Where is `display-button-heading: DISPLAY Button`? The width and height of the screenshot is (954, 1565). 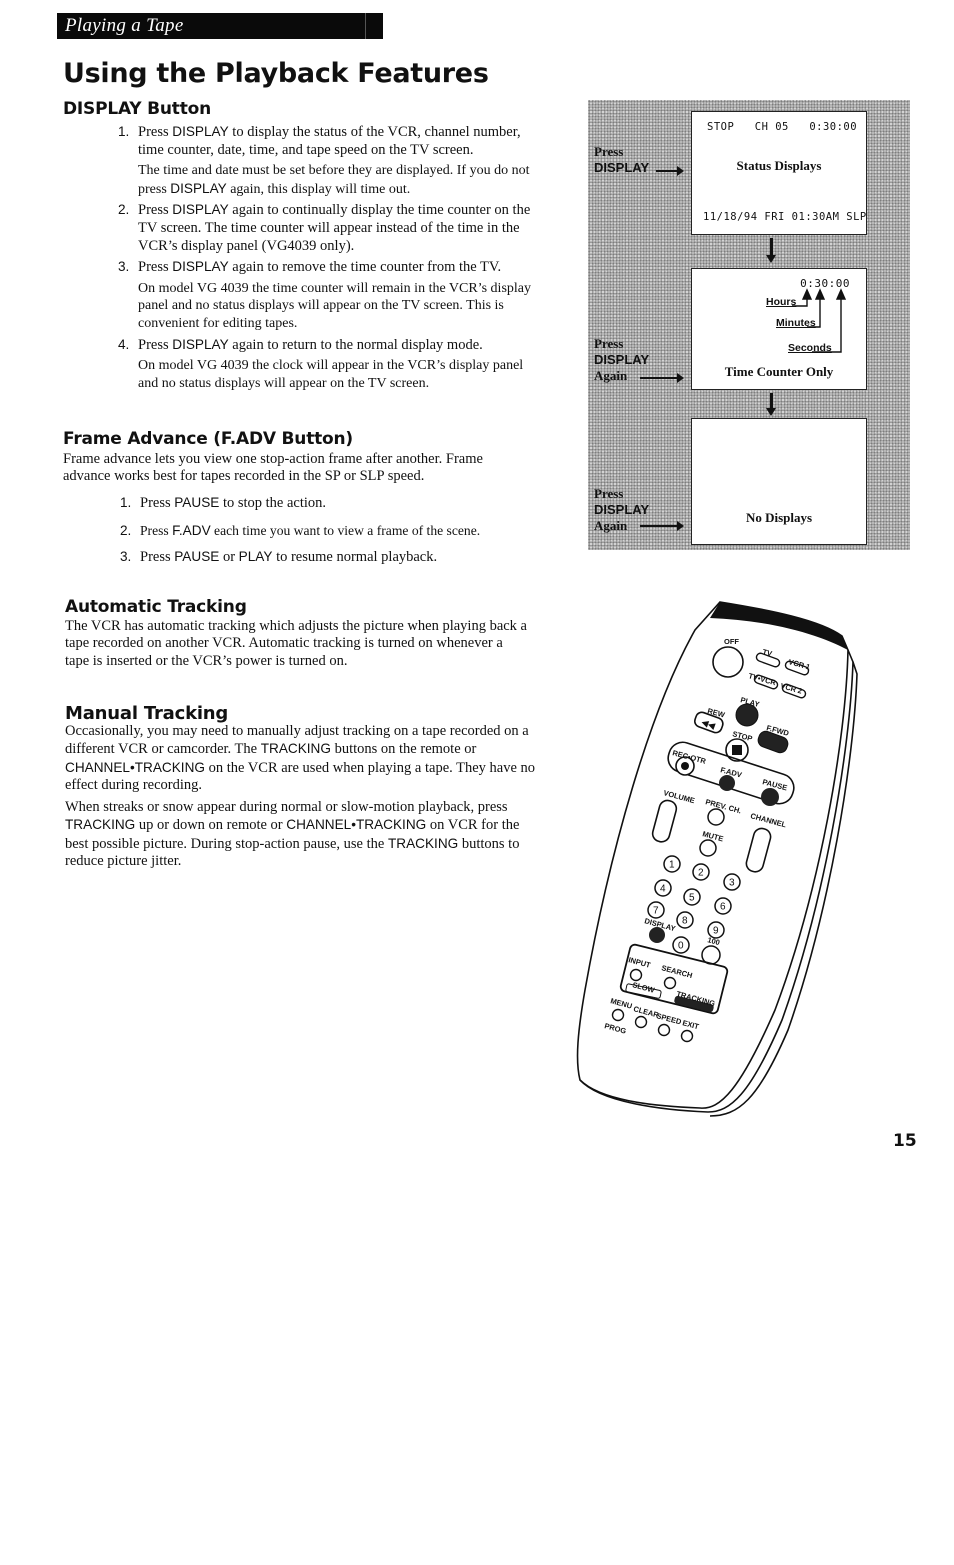
display-button-heading: DISPLAY Button is located at coordinates (137, 109).